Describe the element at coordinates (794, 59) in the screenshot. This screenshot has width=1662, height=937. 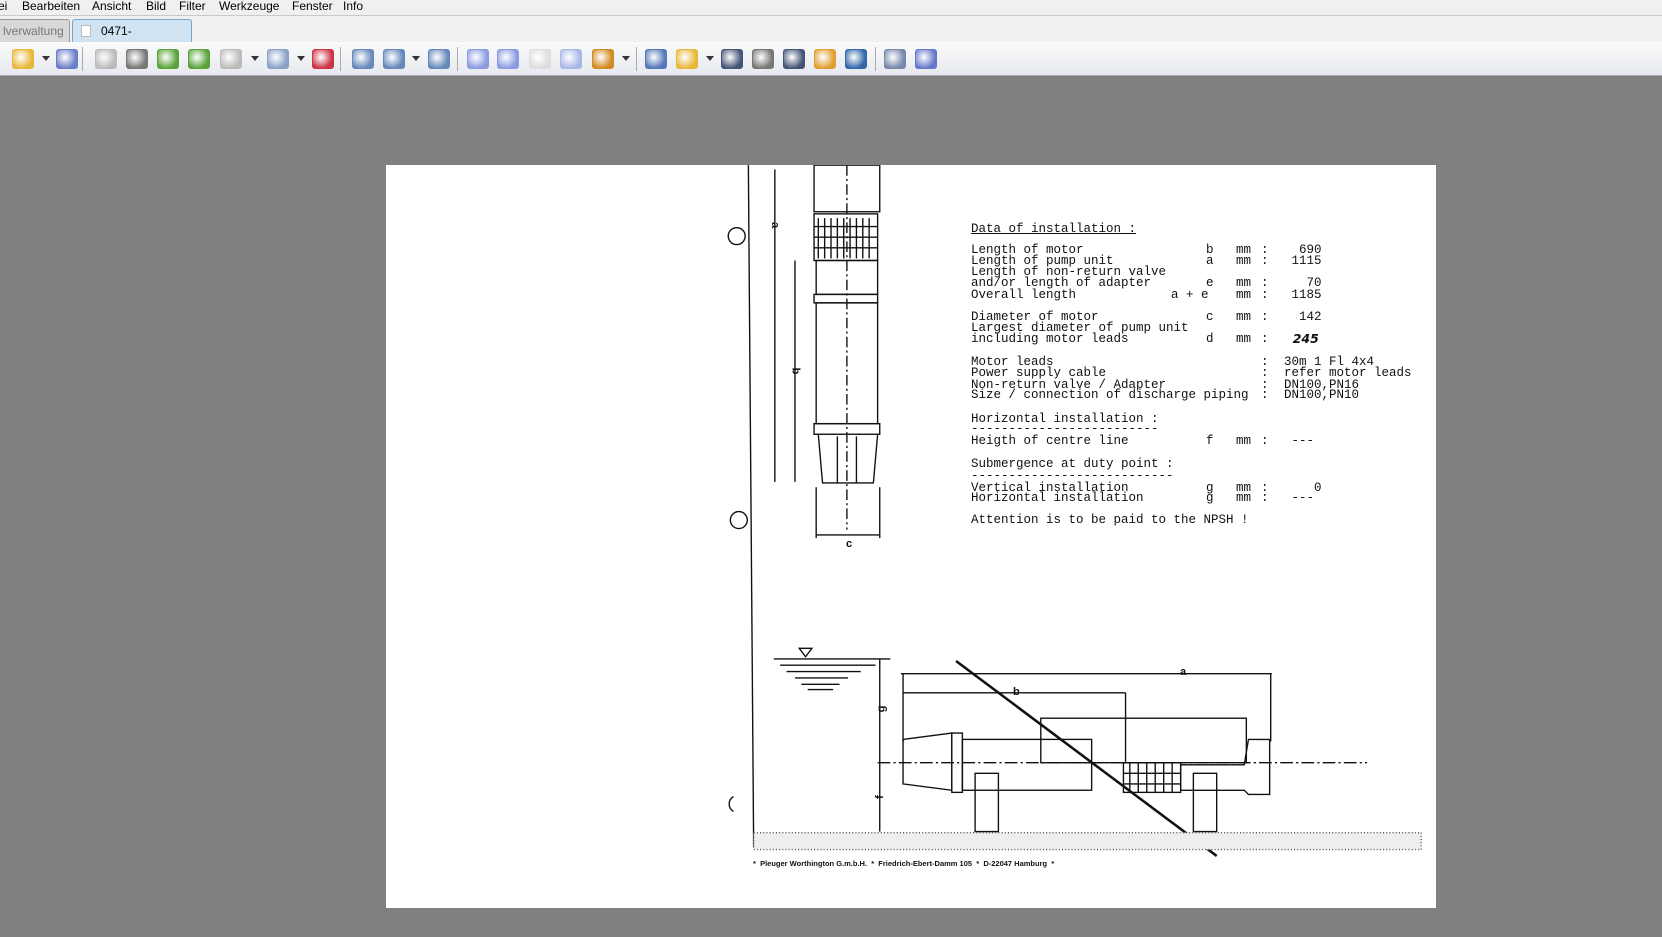
I see `scan-icon` at that location.